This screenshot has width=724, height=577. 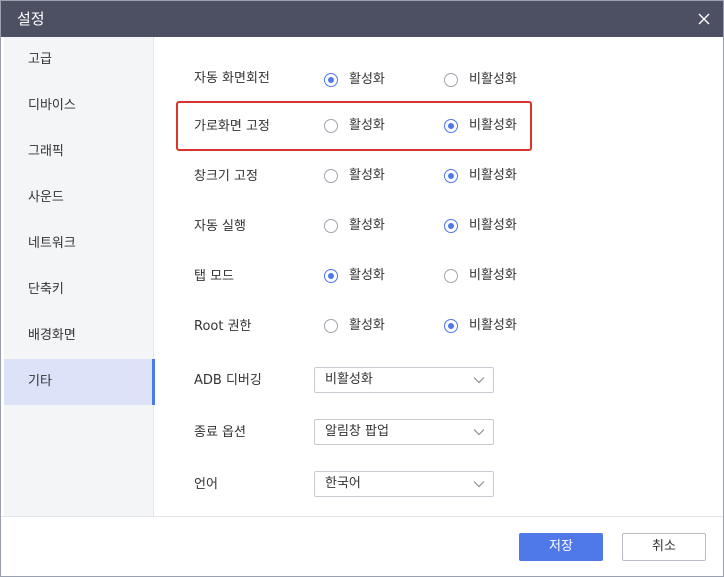 I want to click on language-label: 언어, so click(x=206, y=484).